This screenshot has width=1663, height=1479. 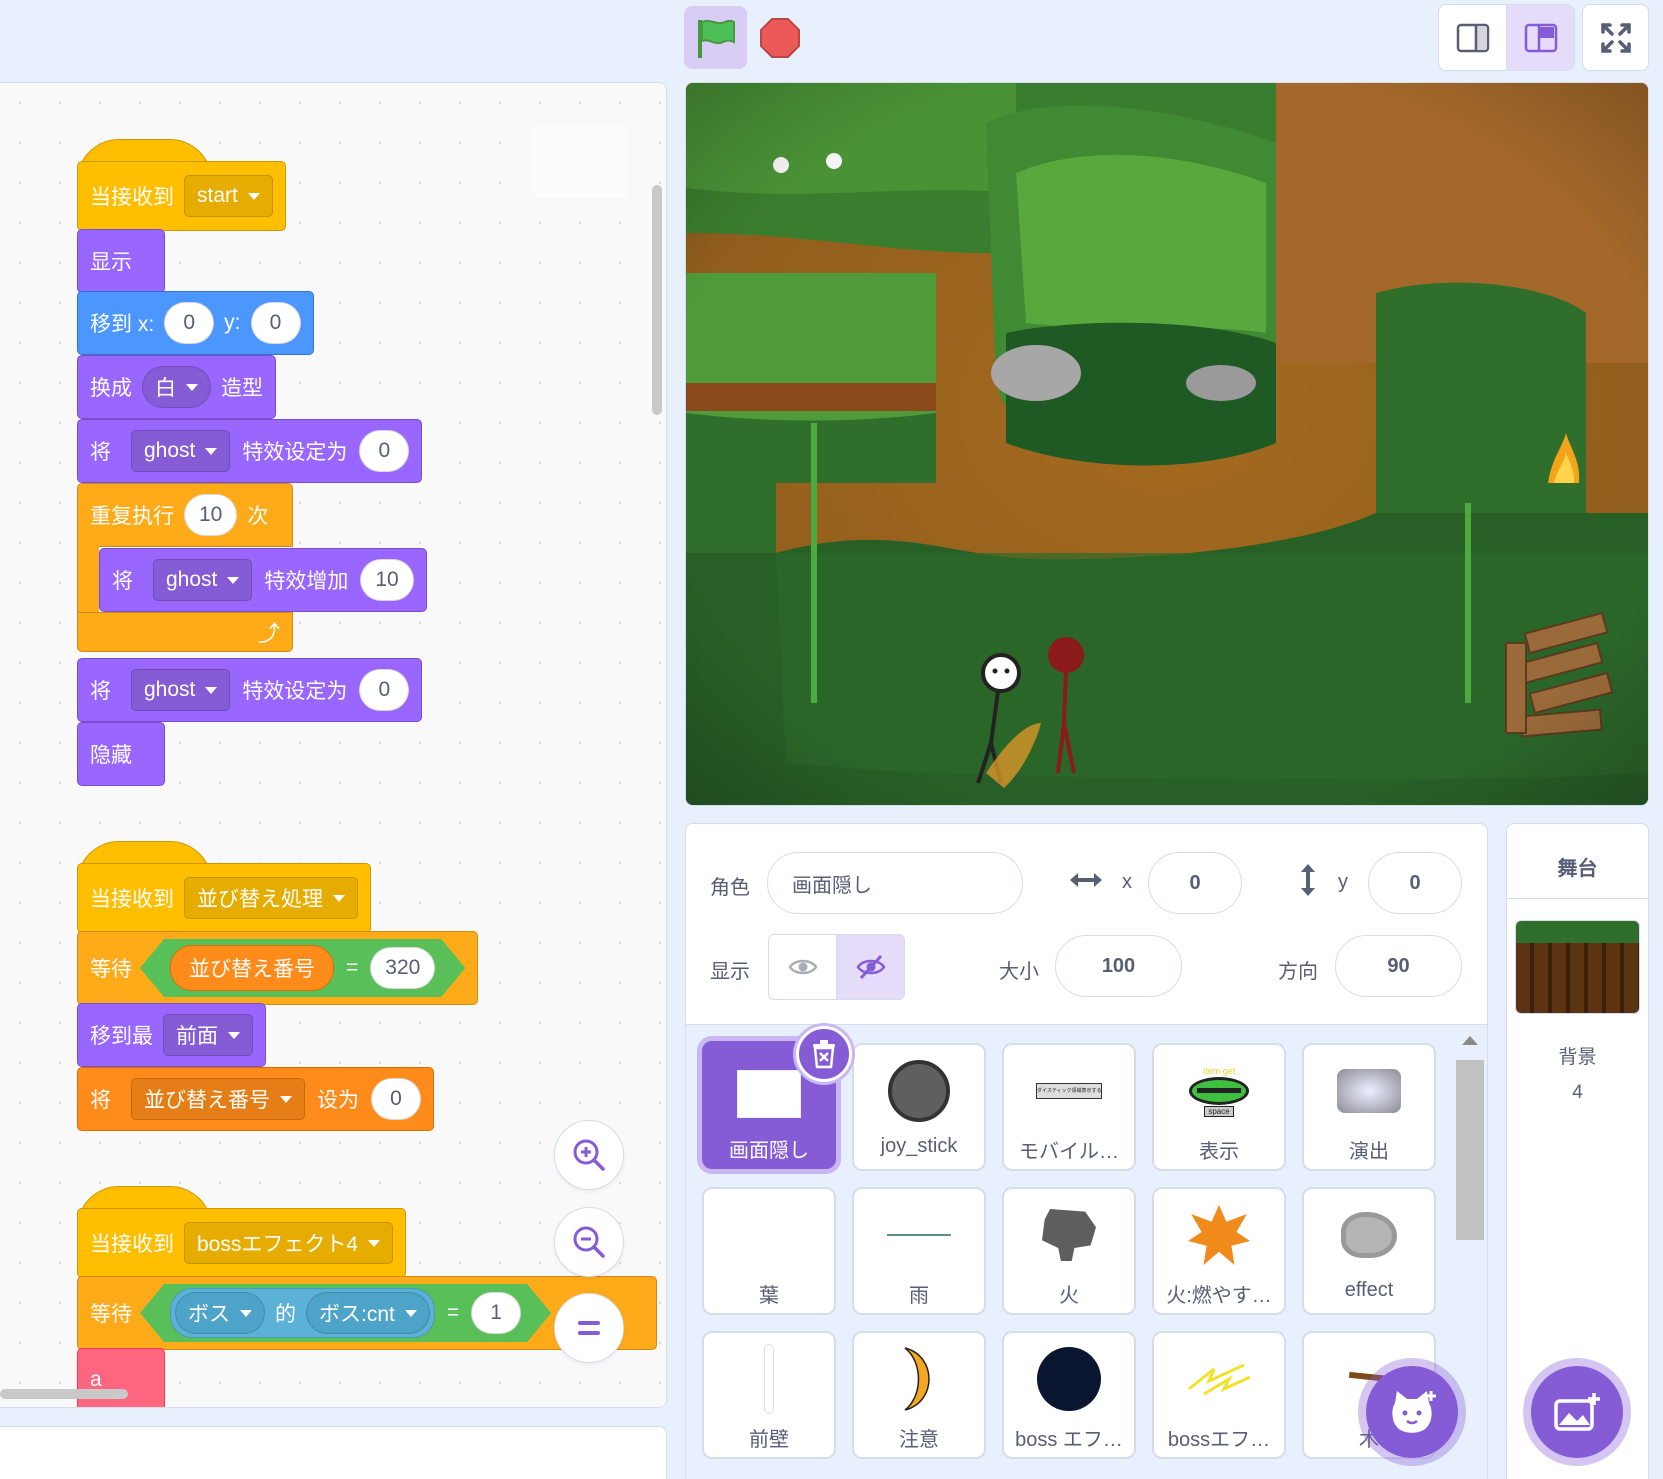 What do you see at coordinates (1470, 1150) in the screenshot?
I see `sprite-list-scroll-thumb` at bounding box center [1470, 1150].